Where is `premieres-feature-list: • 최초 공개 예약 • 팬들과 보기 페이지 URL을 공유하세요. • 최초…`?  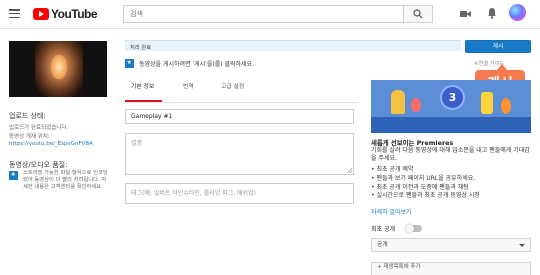 premieres-feature-list: • 최초 공개 예약 • 팬들과 보기 페이지 URL을 공유하세요. • 최초… is located at coordinates (453, 183).